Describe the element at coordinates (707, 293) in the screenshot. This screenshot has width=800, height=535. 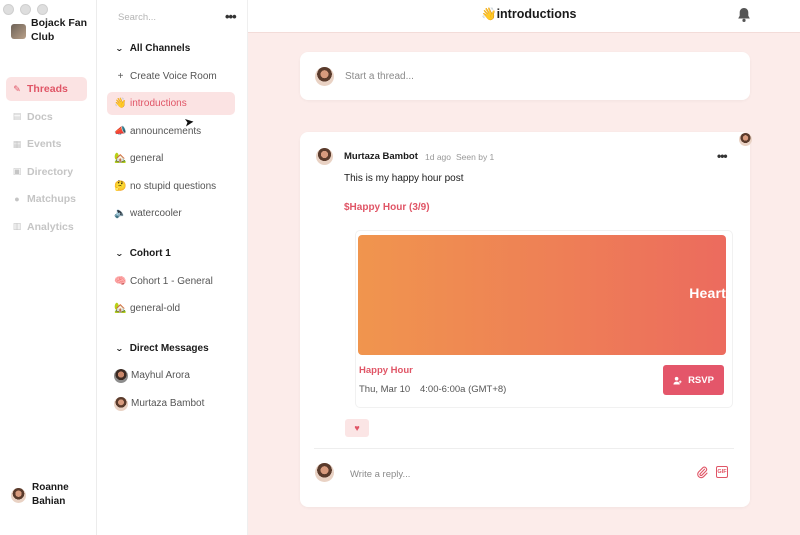
I see `event-banner-text: Heart` at that location.